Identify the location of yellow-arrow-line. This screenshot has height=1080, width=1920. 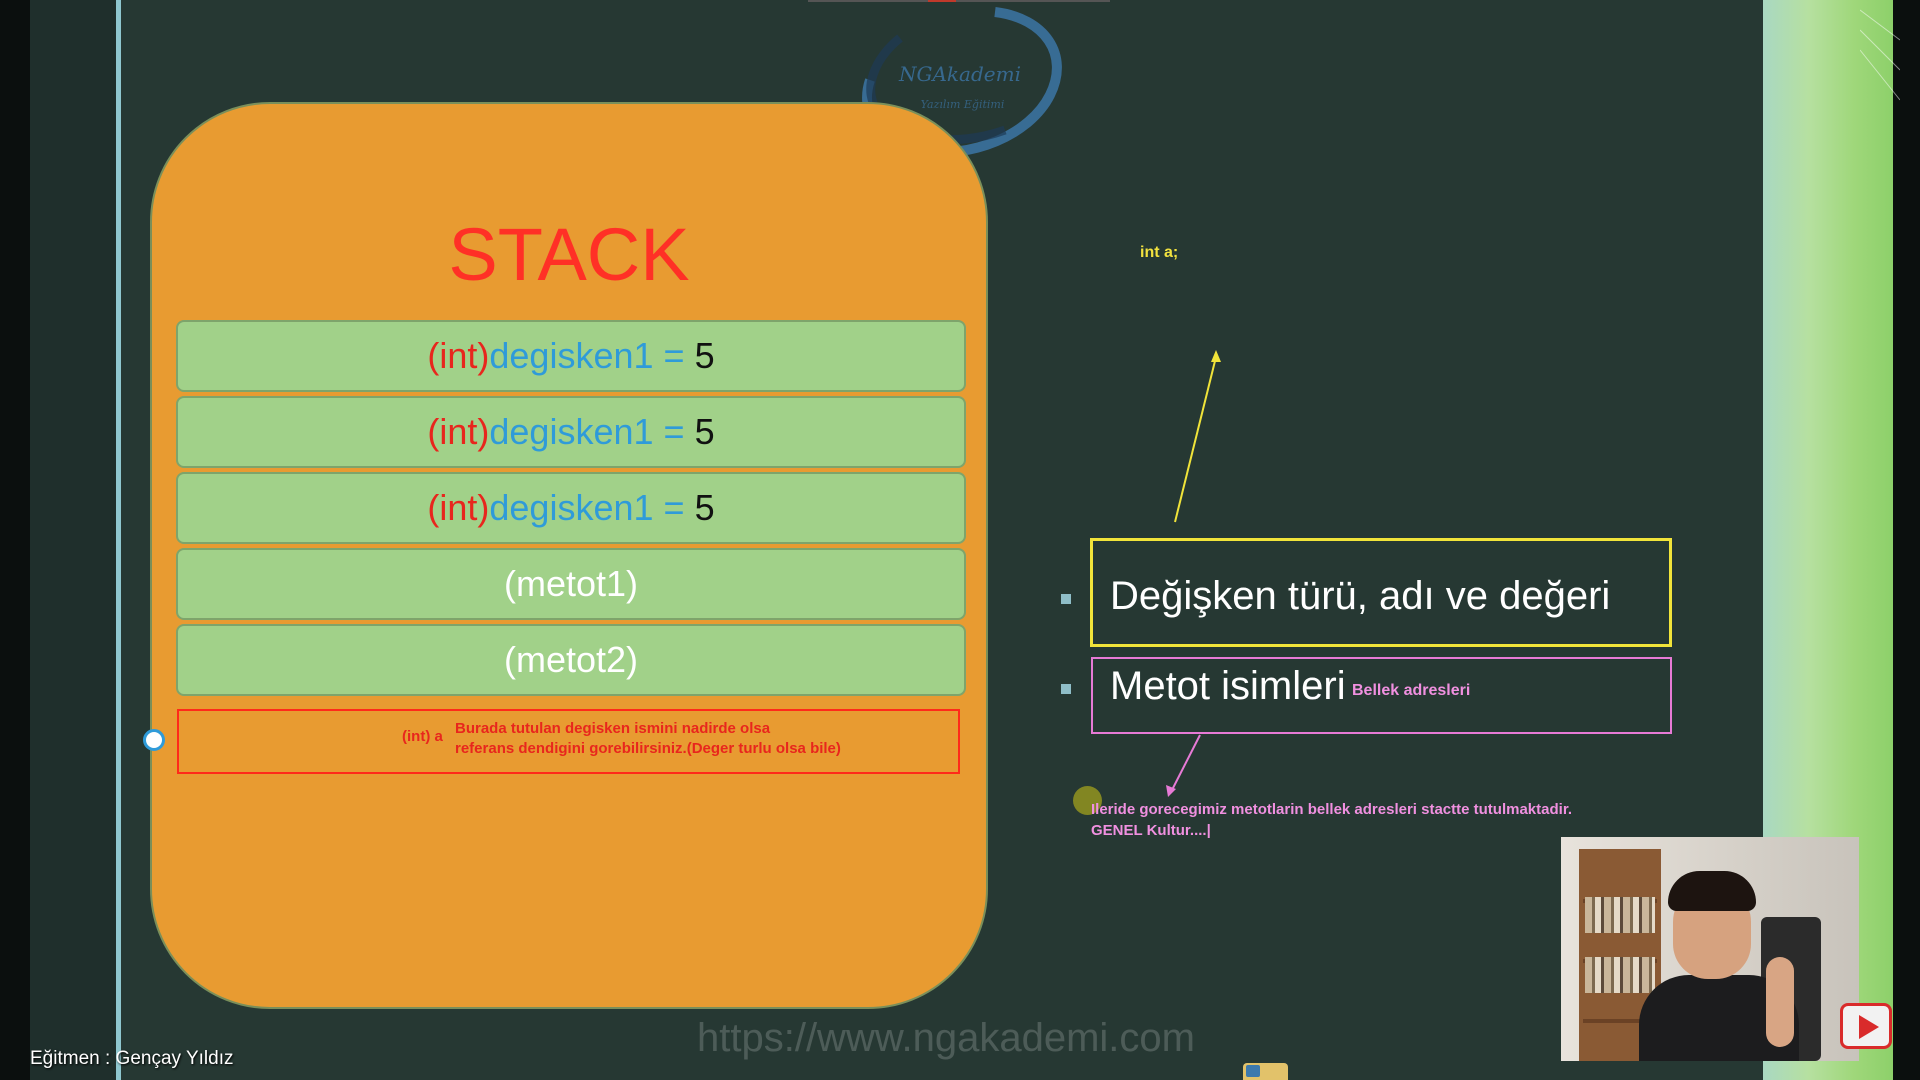
(1195, 439).